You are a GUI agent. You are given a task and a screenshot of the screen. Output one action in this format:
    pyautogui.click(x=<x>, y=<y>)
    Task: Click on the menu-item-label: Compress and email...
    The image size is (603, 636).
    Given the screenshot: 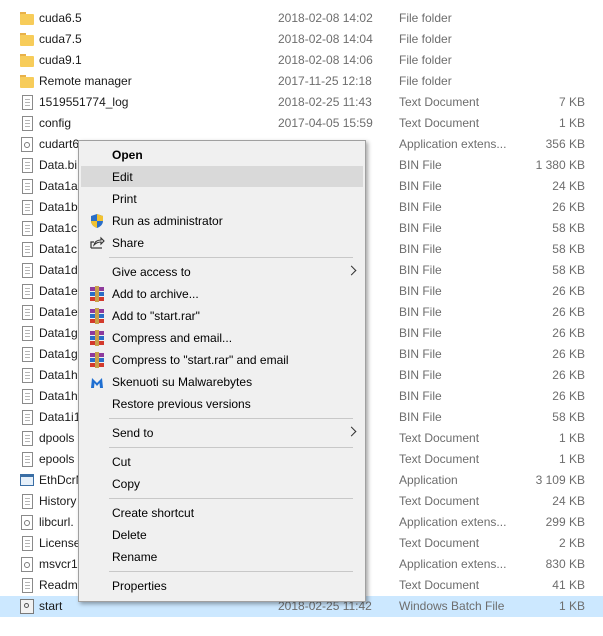 What is the action you would take?
    pyautogui.click(x=172, y=338)
    